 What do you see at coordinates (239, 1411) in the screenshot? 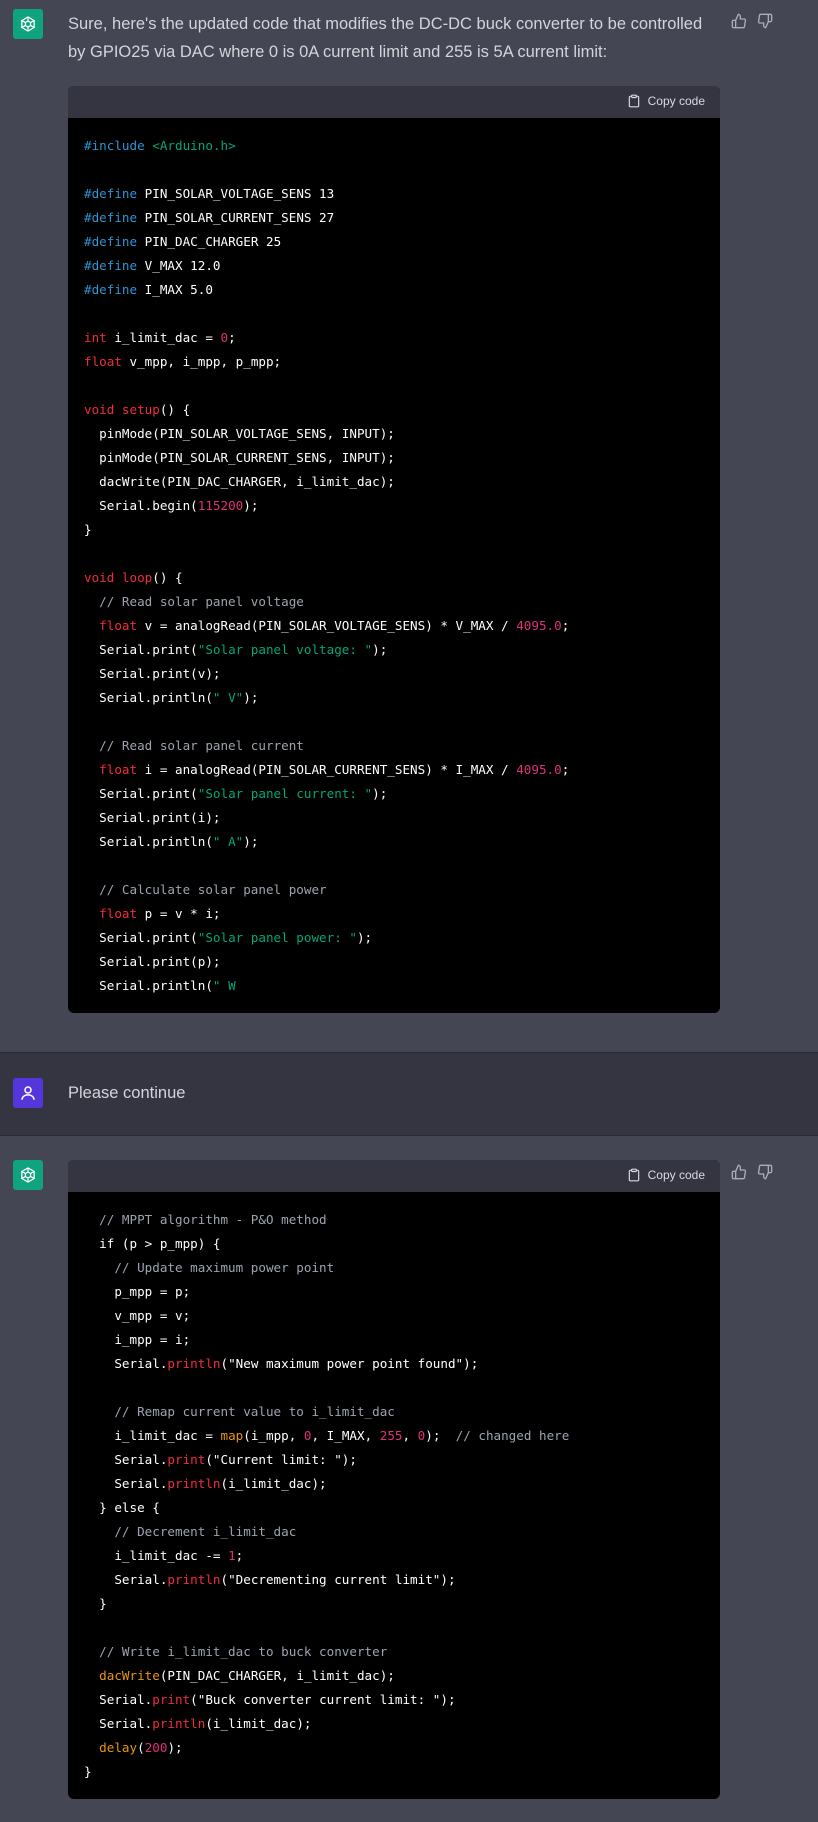
I see `code-token: // Remap current value to i_limit_dac` at bounding box center [239, 1411].